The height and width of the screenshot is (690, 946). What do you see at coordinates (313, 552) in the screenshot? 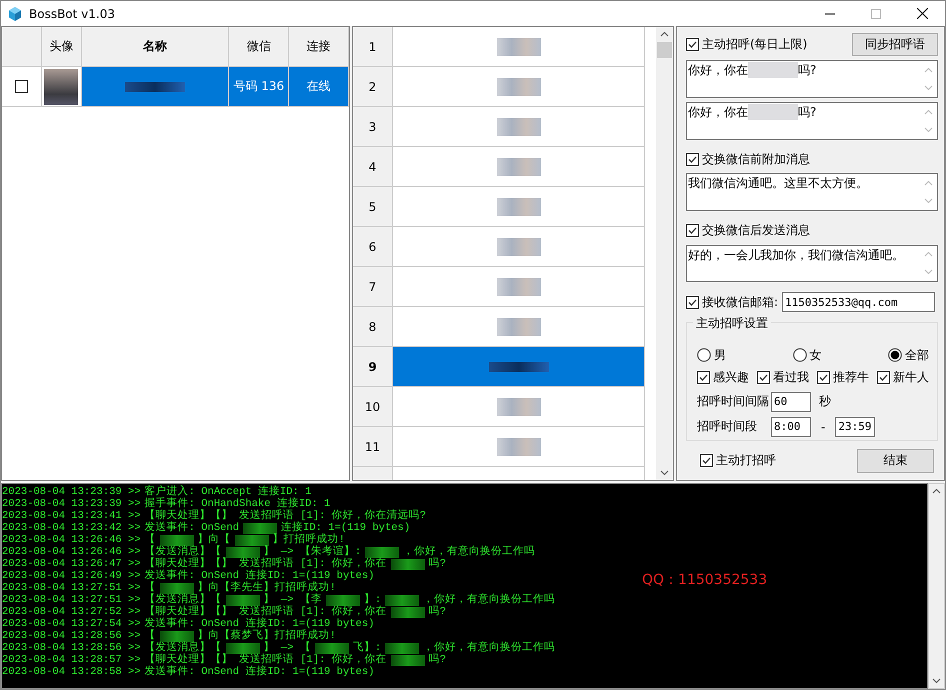
I see `log-text: 】 —> 【朱考谊】:` at bounding box center [313, 552].